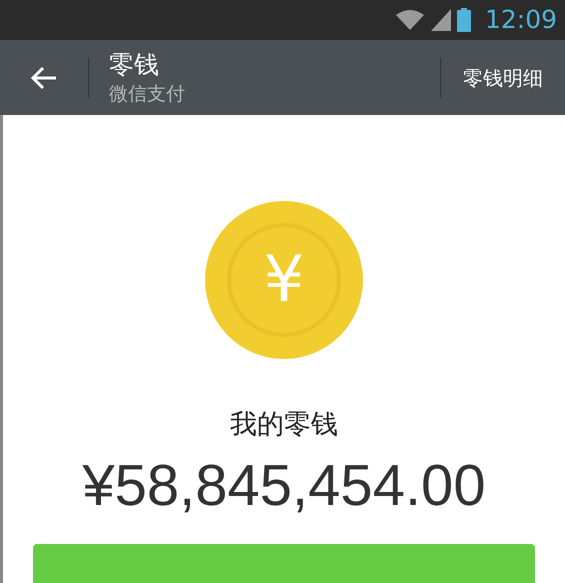 The image size is (565, 583). What do you see at coordinates (134, 64) in the screenshot?
I see `page-title: 零钱` at bounding box center [134, 64].